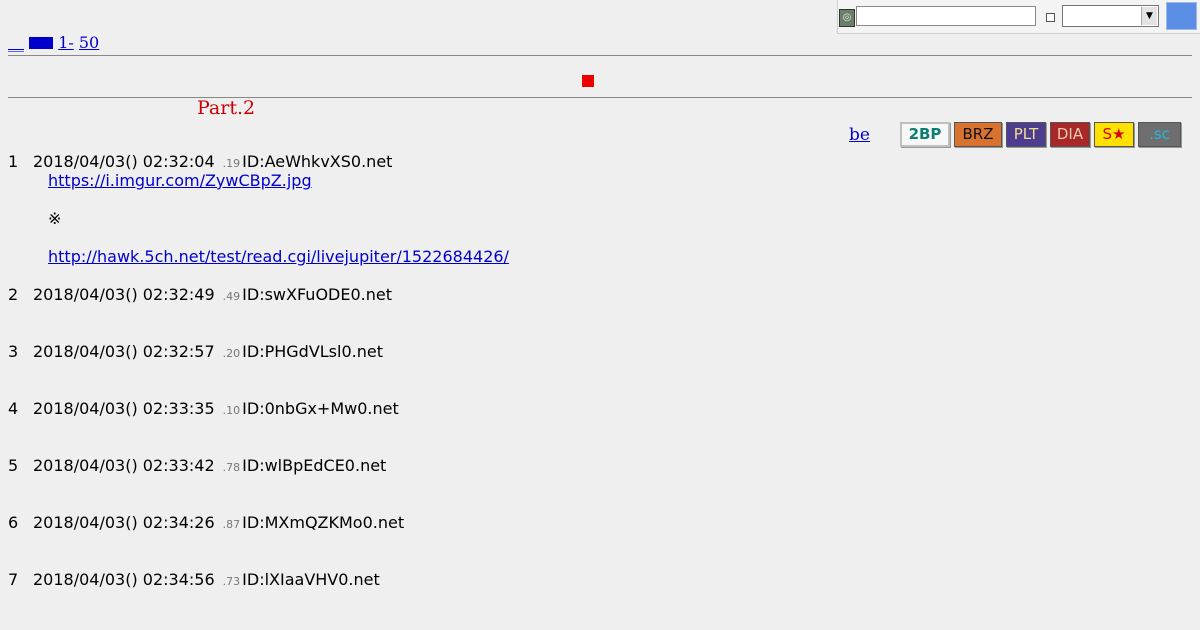 The image size is (1200, 630). I want to click on nav-link-back: __, so click(16, 42).